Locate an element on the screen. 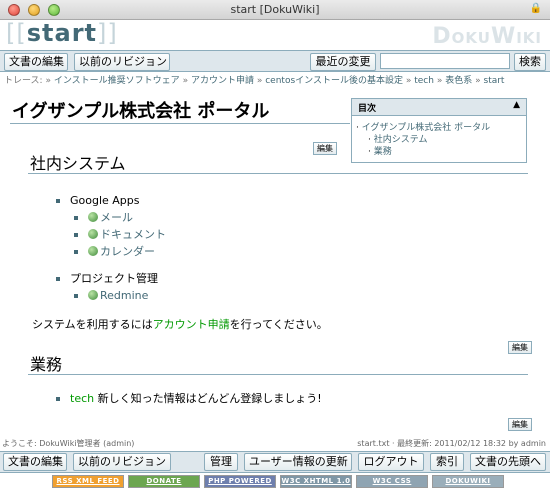  edit-page-button: 文書の編集 is located at coordinates (36, 62).